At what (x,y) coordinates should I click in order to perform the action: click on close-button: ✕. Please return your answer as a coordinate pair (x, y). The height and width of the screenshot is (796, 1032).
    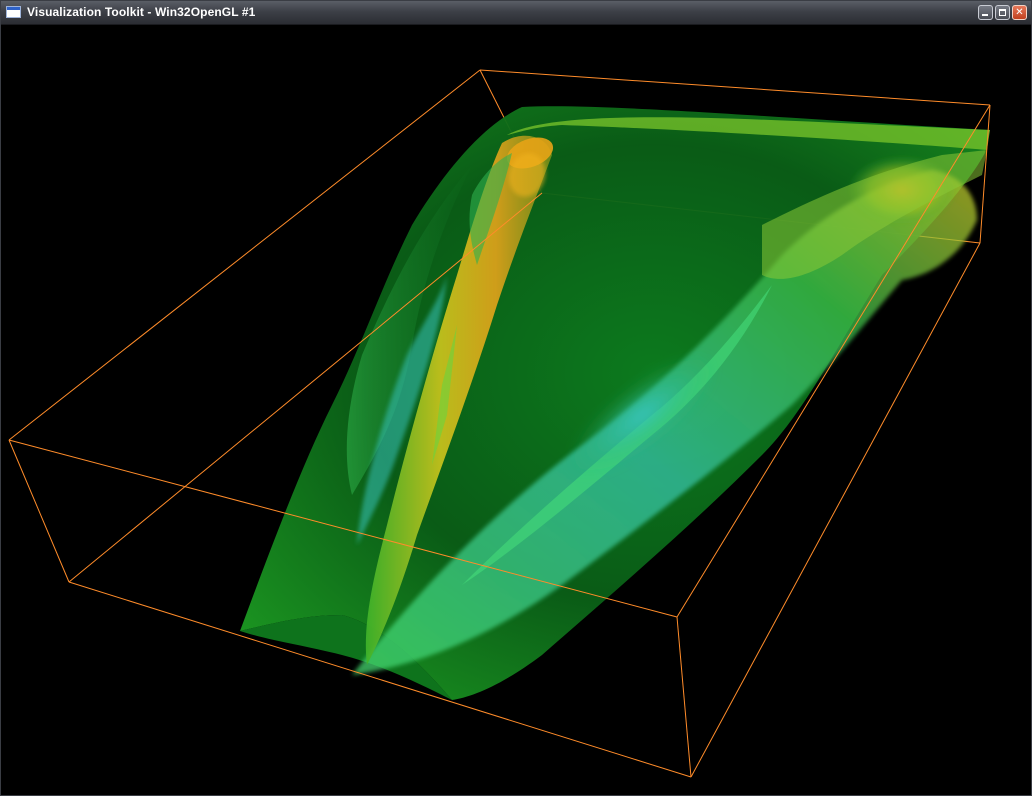
    Looking at the image, I should click on (1019, 12).